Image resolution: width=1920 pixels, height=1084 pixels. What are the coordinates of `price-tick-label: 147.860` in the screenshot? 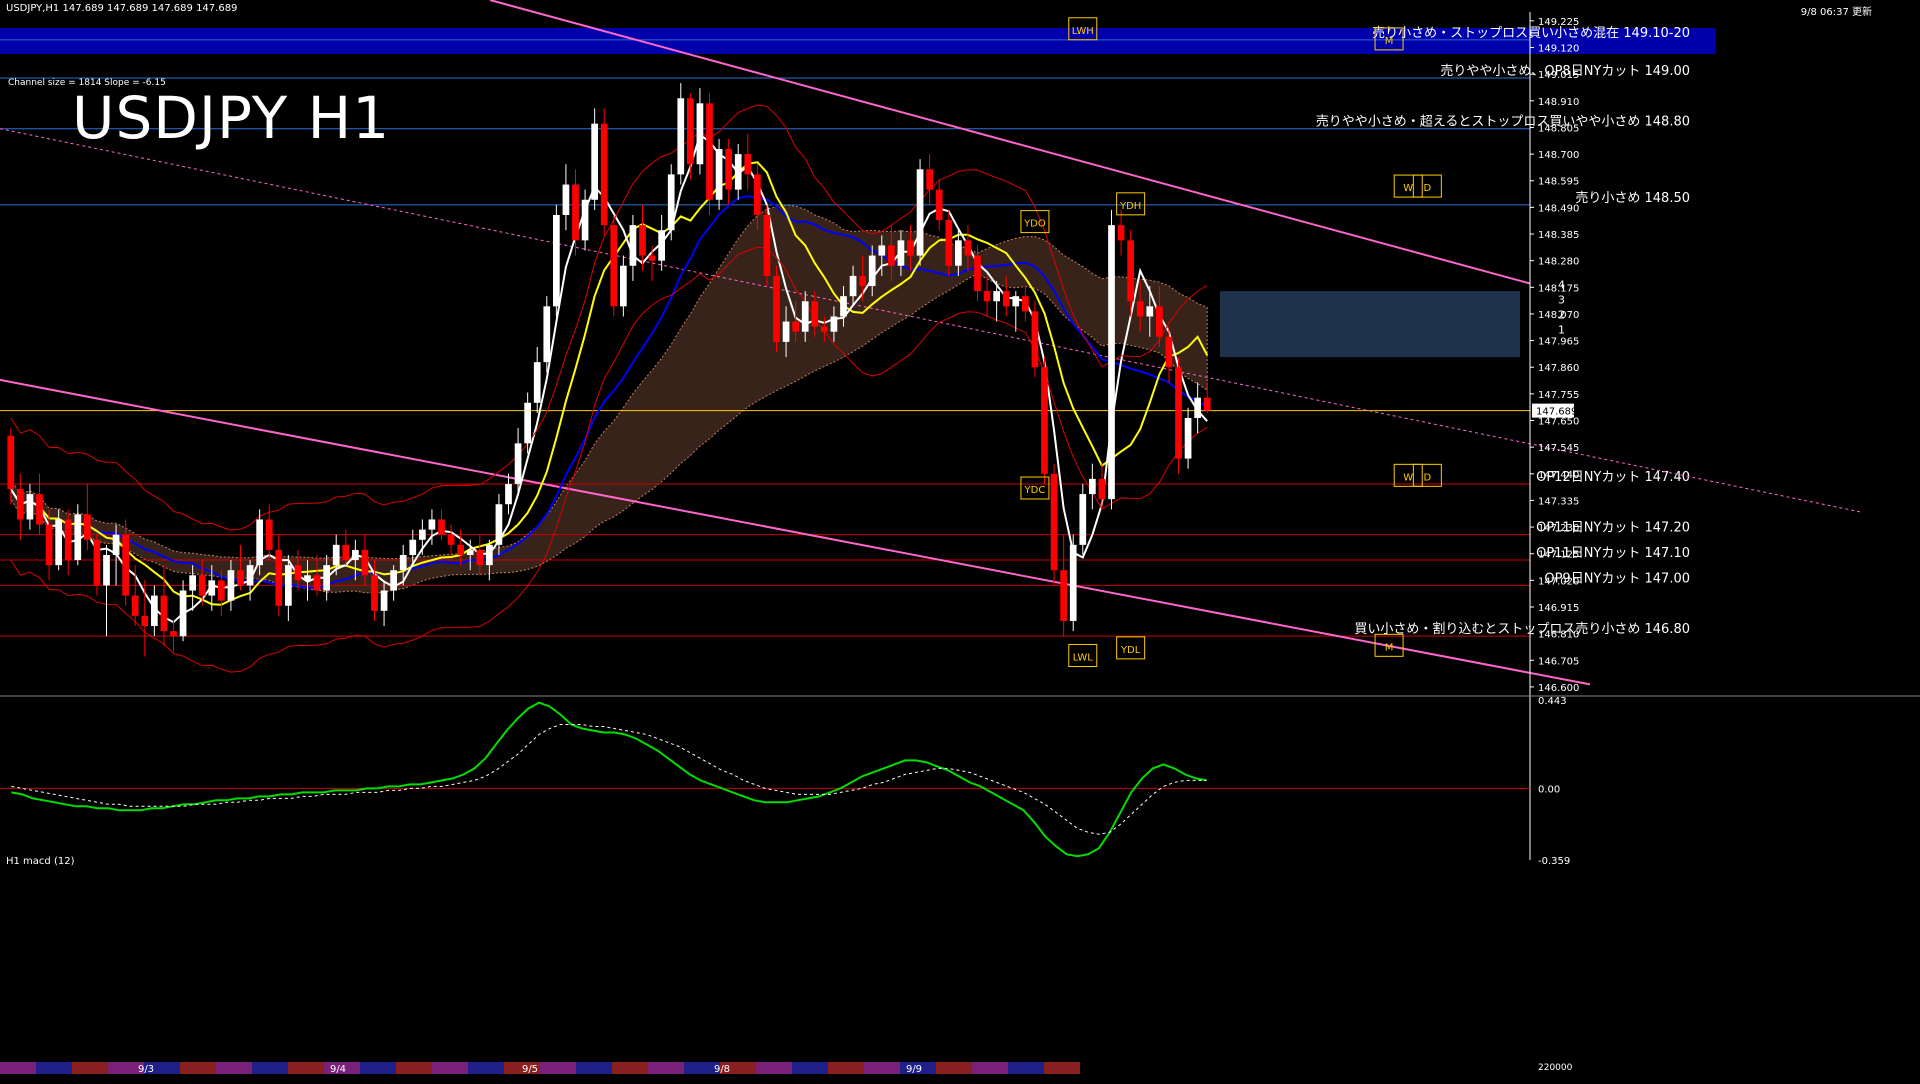 It's located at (1558, 368).